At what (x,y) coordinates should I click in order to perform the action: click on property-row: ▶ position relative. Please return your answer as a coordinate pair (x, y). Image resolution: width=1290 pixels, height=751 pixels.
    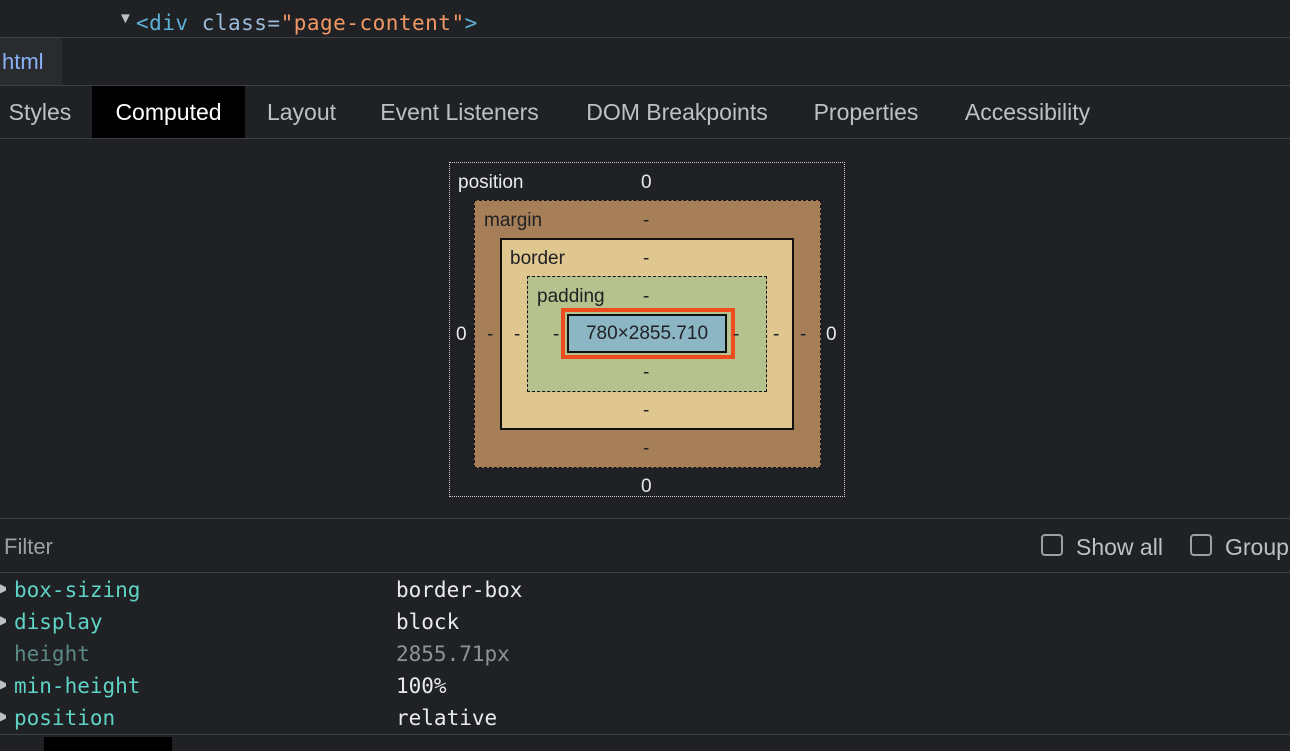
    Looking at the image, I should click on (645, 719).